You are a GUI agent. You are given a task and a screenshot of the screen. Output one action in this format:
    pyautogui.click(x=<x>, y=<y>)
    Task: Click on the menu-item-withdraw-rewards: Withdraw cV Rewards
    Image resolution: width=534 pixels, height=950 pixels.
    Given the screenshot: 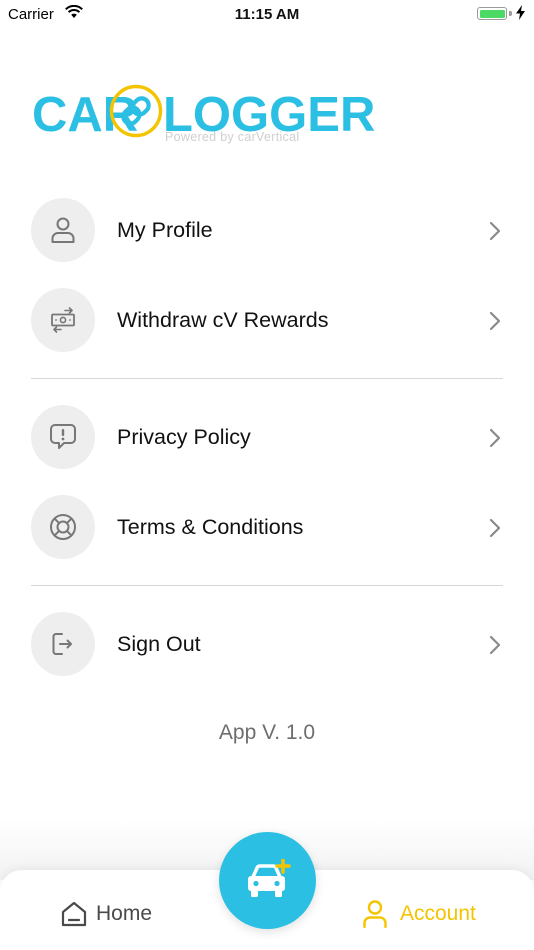 What is the action you would take?
    pyautogui.click(x=267, y=321)
    